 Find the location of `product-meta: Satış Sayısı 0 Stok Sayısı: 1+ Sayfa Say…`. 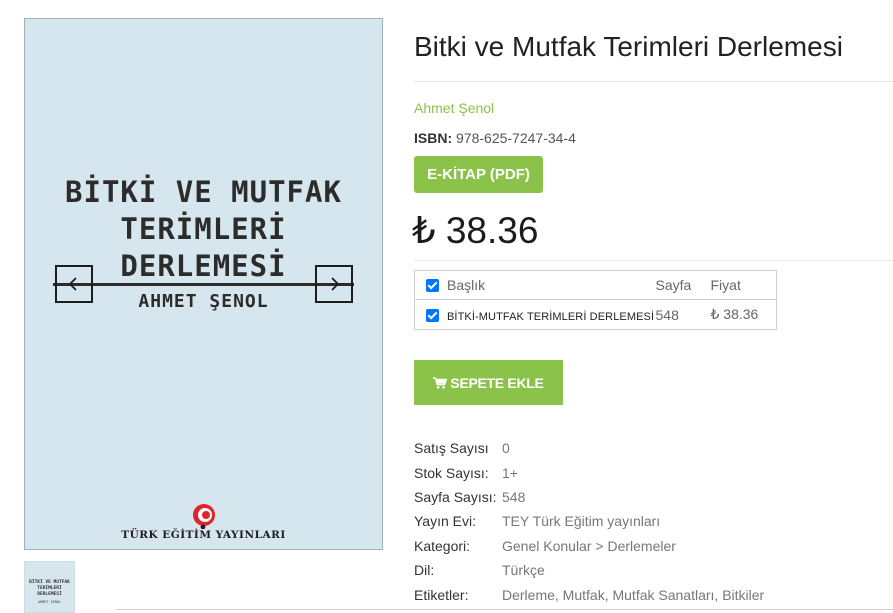

product-meta: Satış Sayısı 0 Stok Sayısı: 1+ Sayfa Say… is located at coordinates (589, 521).